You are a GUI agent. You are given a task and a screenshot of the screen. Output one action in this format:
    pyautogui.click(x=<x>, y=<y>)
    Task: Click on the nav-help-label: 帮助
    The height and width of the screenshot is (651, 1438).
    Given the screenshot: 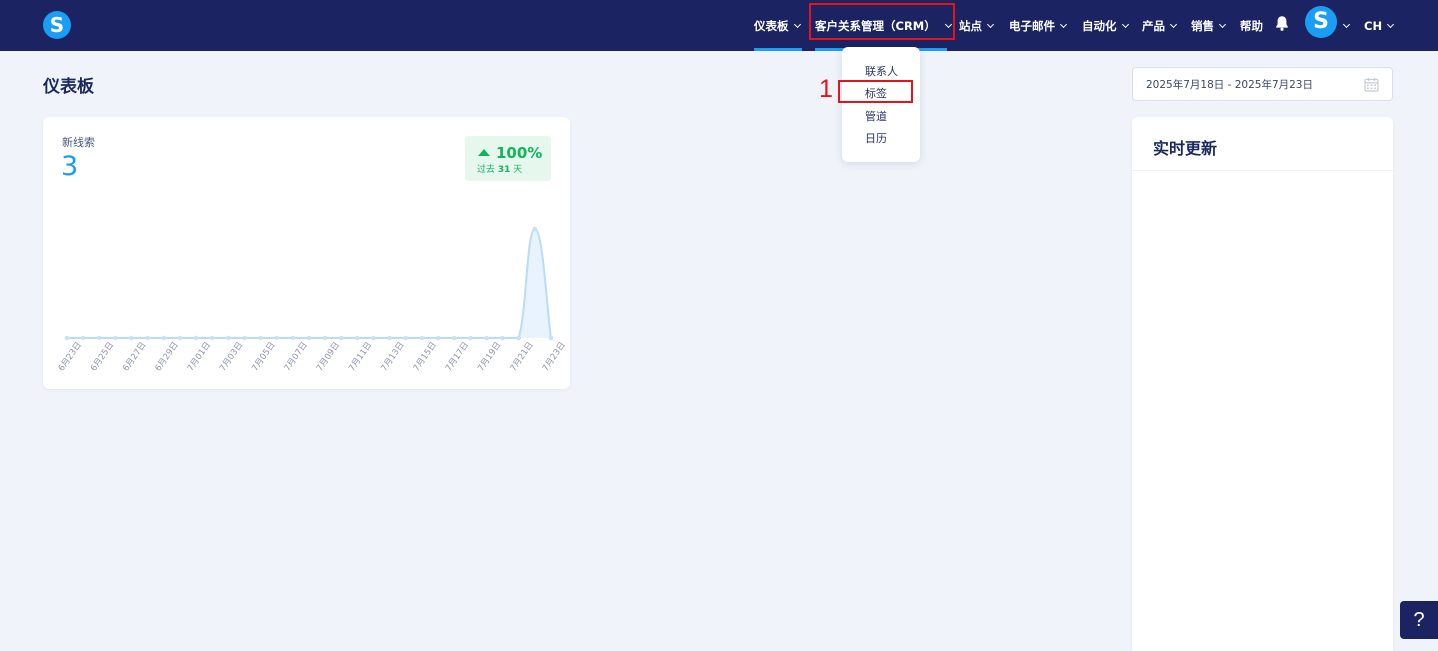 What is the action you would take?
    pyautogui.click(x=1251, y=25)
    